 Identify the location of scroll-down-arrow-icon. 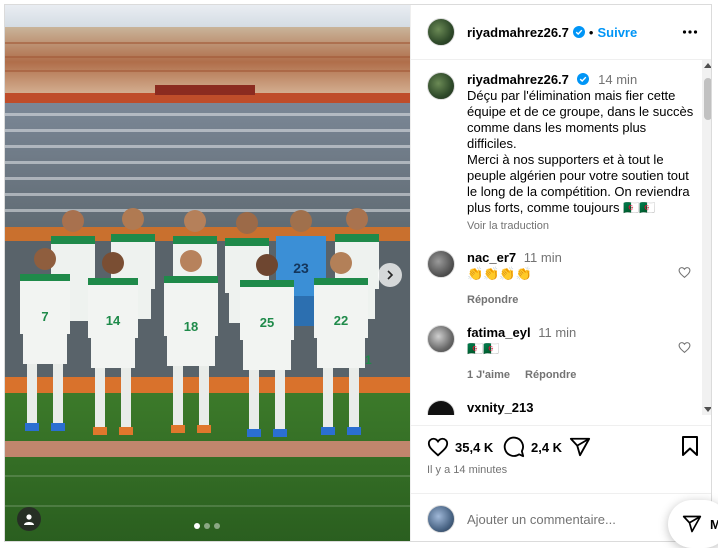
(707, 409).